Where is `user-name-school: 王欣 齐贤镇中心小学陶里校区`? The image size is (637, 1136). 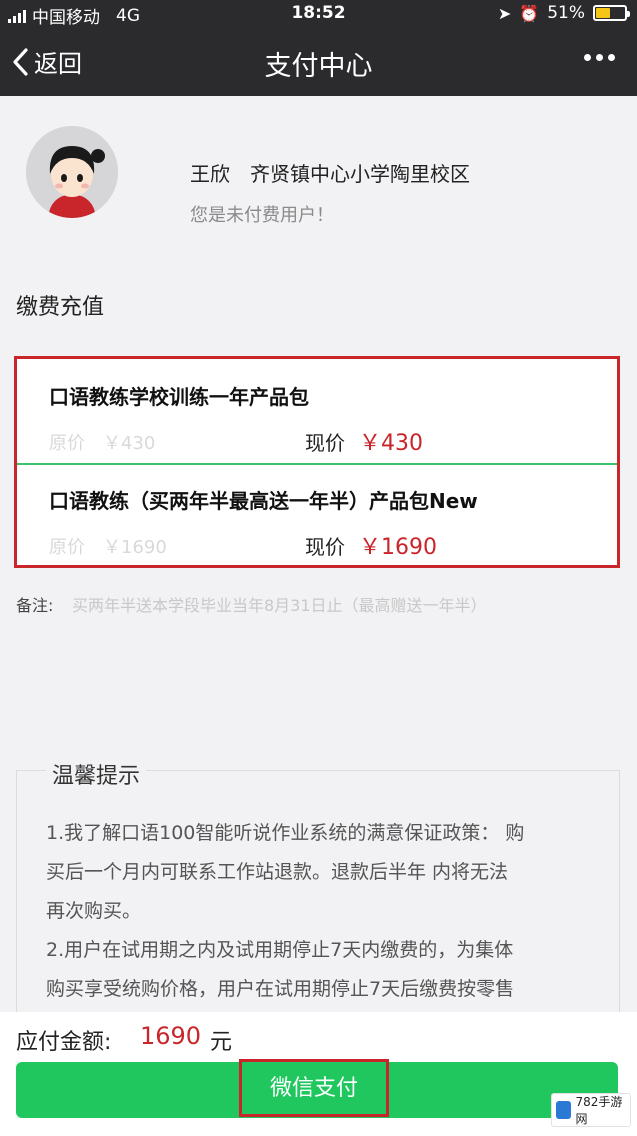 user-name-school: 王欣 齐贤镇中心小学陶里校区 is located at coordinates (330, 174).